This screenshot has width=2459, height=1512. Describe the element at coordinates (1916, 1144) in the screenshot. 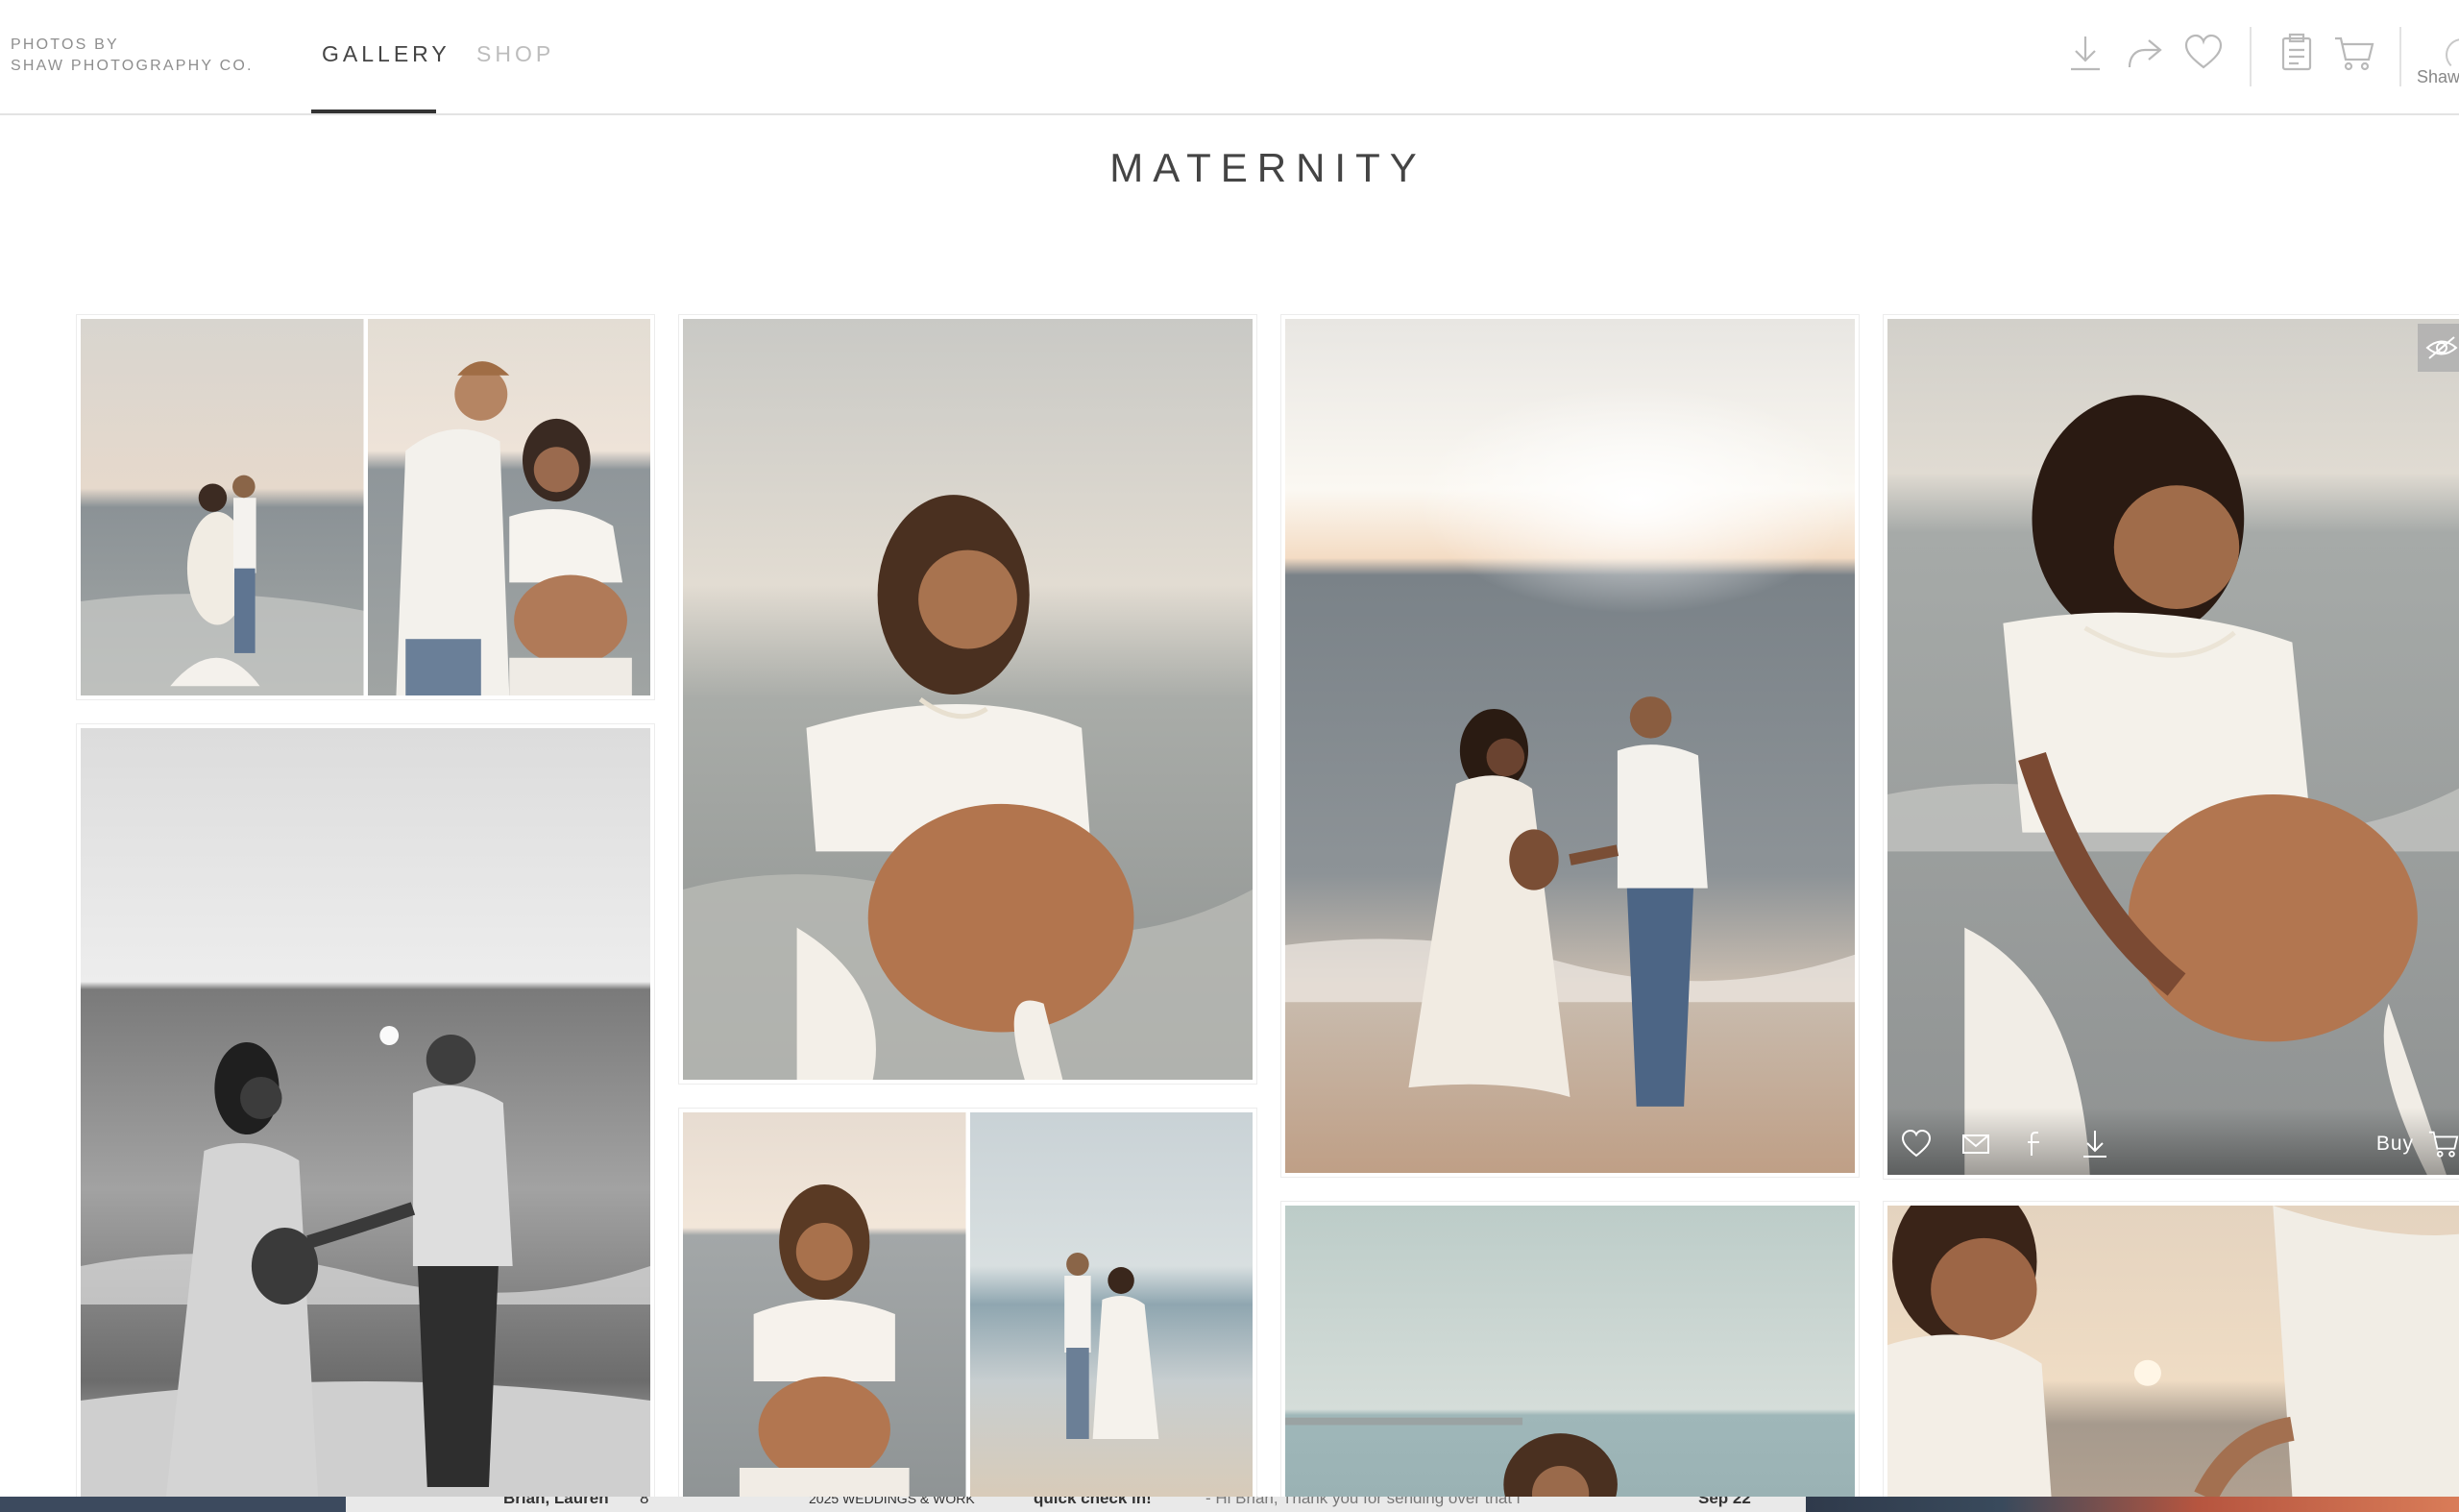

I see `favorite-heart-icon` at that location.